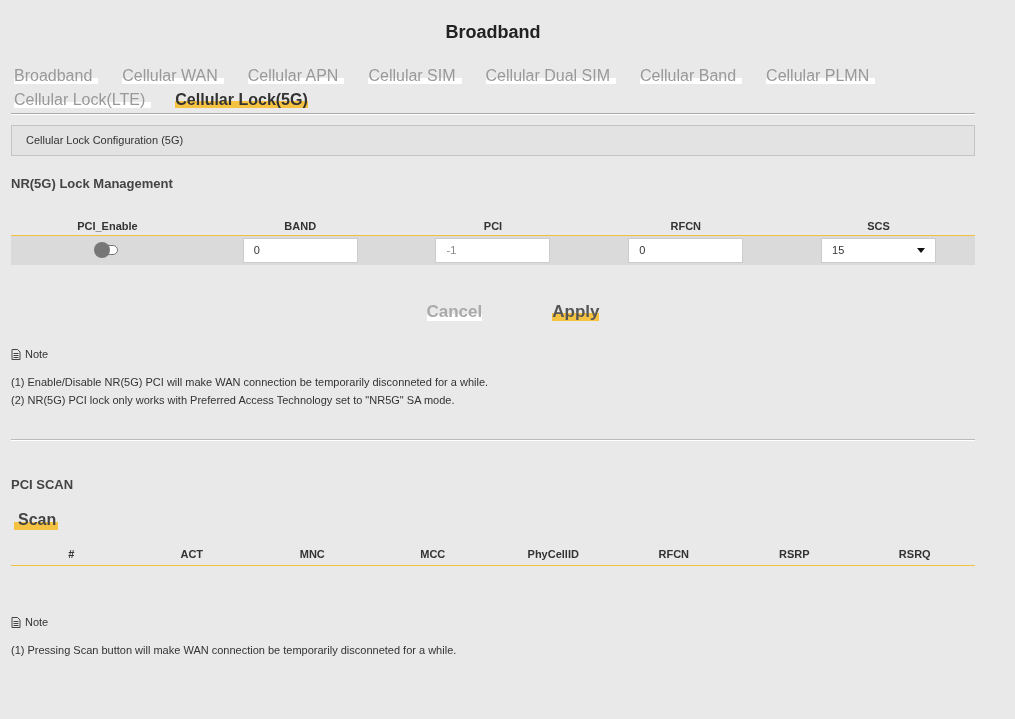 The image size is (1015, 719). What do you see at coordinates (233, 400) in the screenshot?
I see `note-text: (2) NR(5G) PCI lock only works with Preferred Access Technology set to "NR5G" SA mode.` at bounding box center [233, 400].